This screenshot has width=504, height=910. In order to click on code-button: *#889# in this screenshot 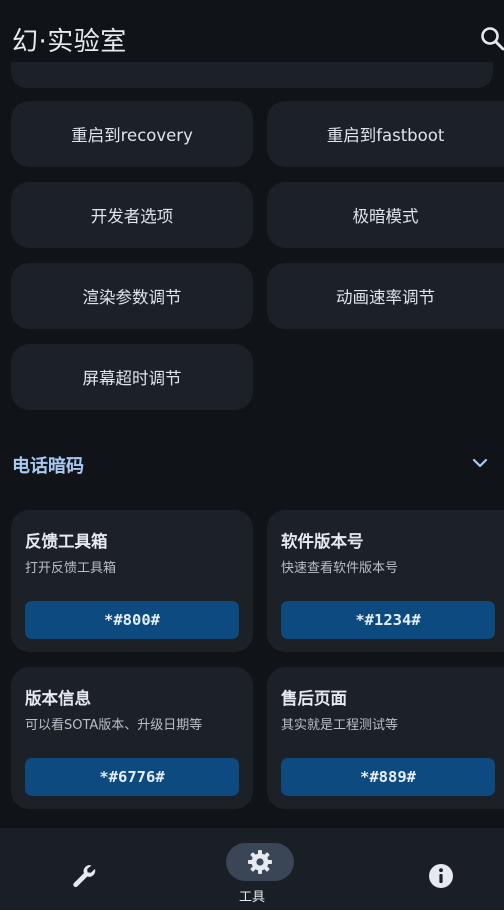, I will do `click(388, 777)`.